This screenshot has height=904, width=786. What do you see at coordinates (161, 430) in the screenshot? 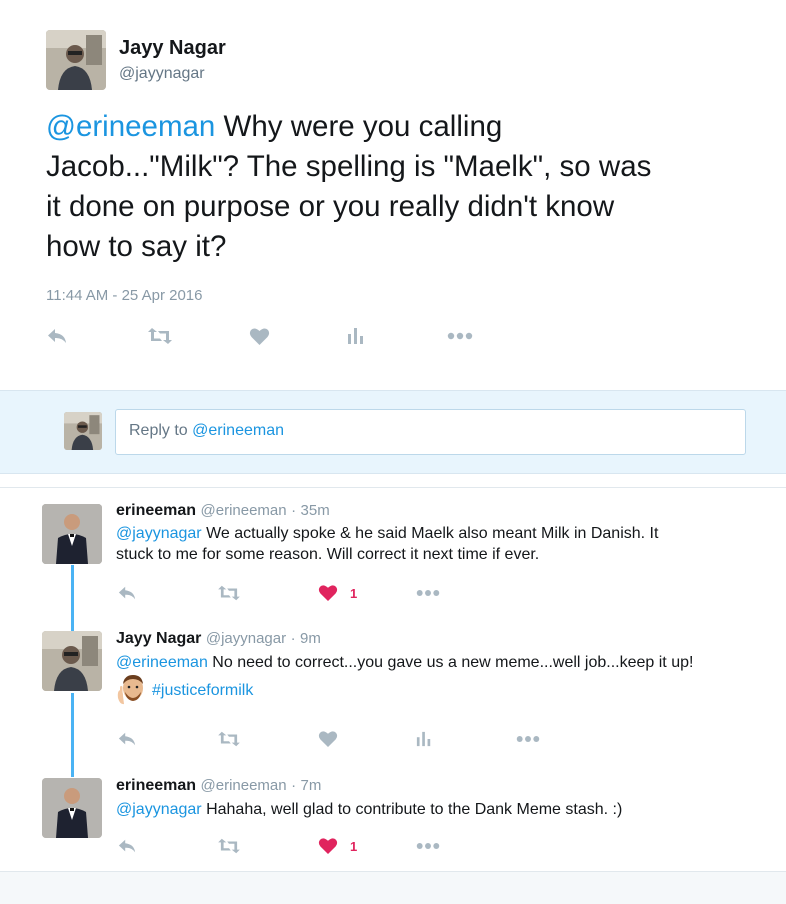
I see `reply-placeholder-text: Reply to` at bounding box center [161, 430].